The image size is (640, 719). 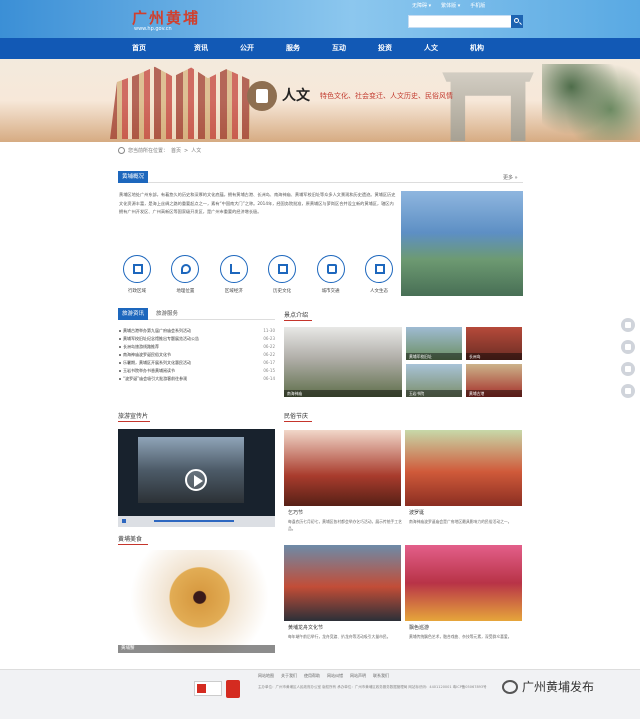 What do you see at coordinates (358, 676) in the screenshot?
I see `footer-link: 网站声明` at bounding box center [358, 676].